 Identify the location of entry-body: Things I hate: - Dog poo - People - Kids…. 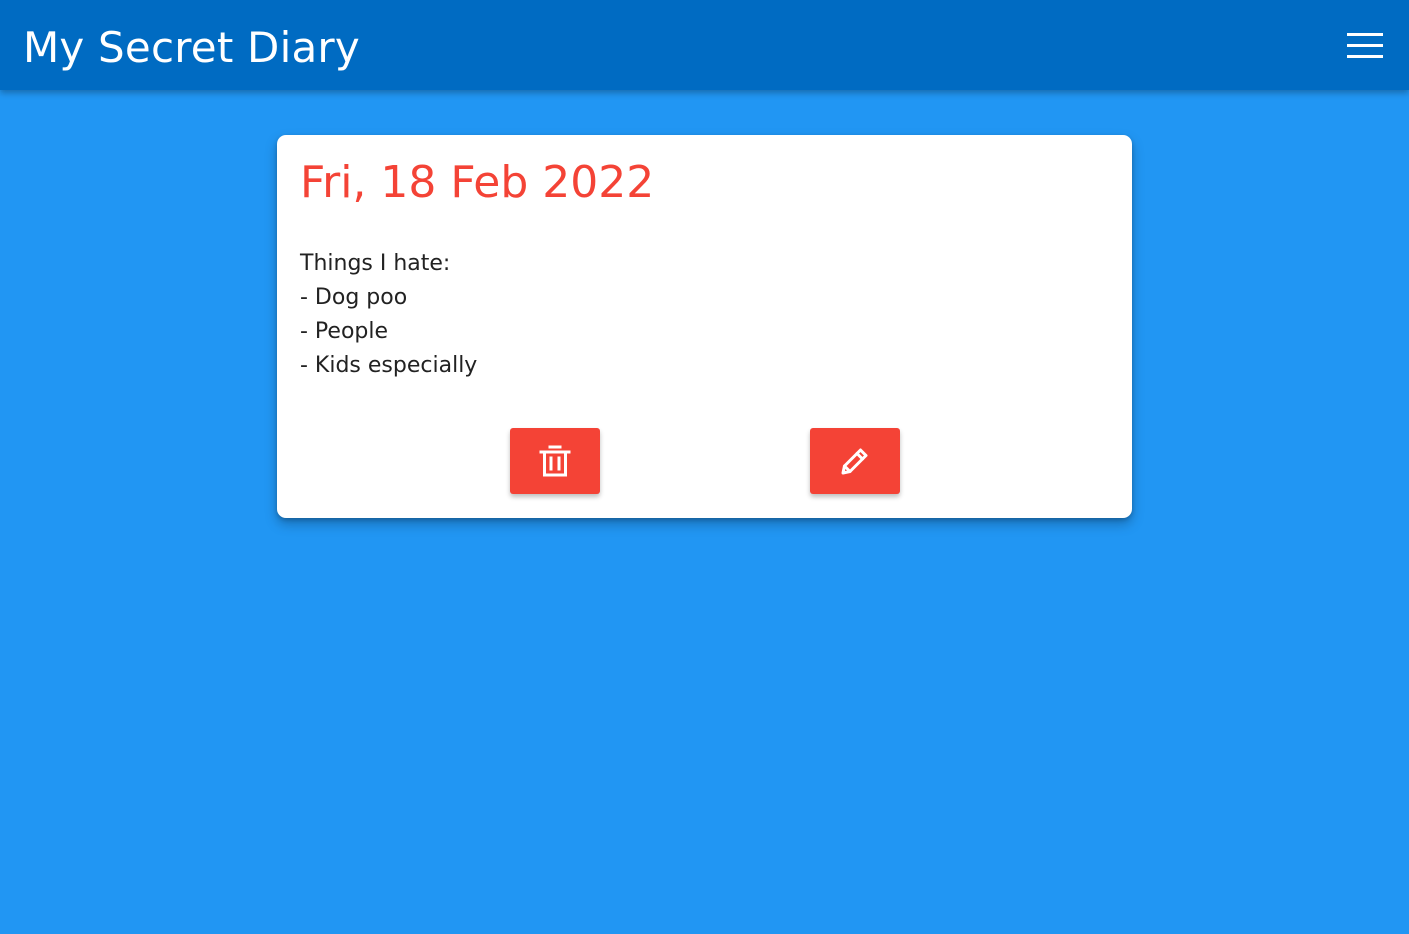
(388, 315).